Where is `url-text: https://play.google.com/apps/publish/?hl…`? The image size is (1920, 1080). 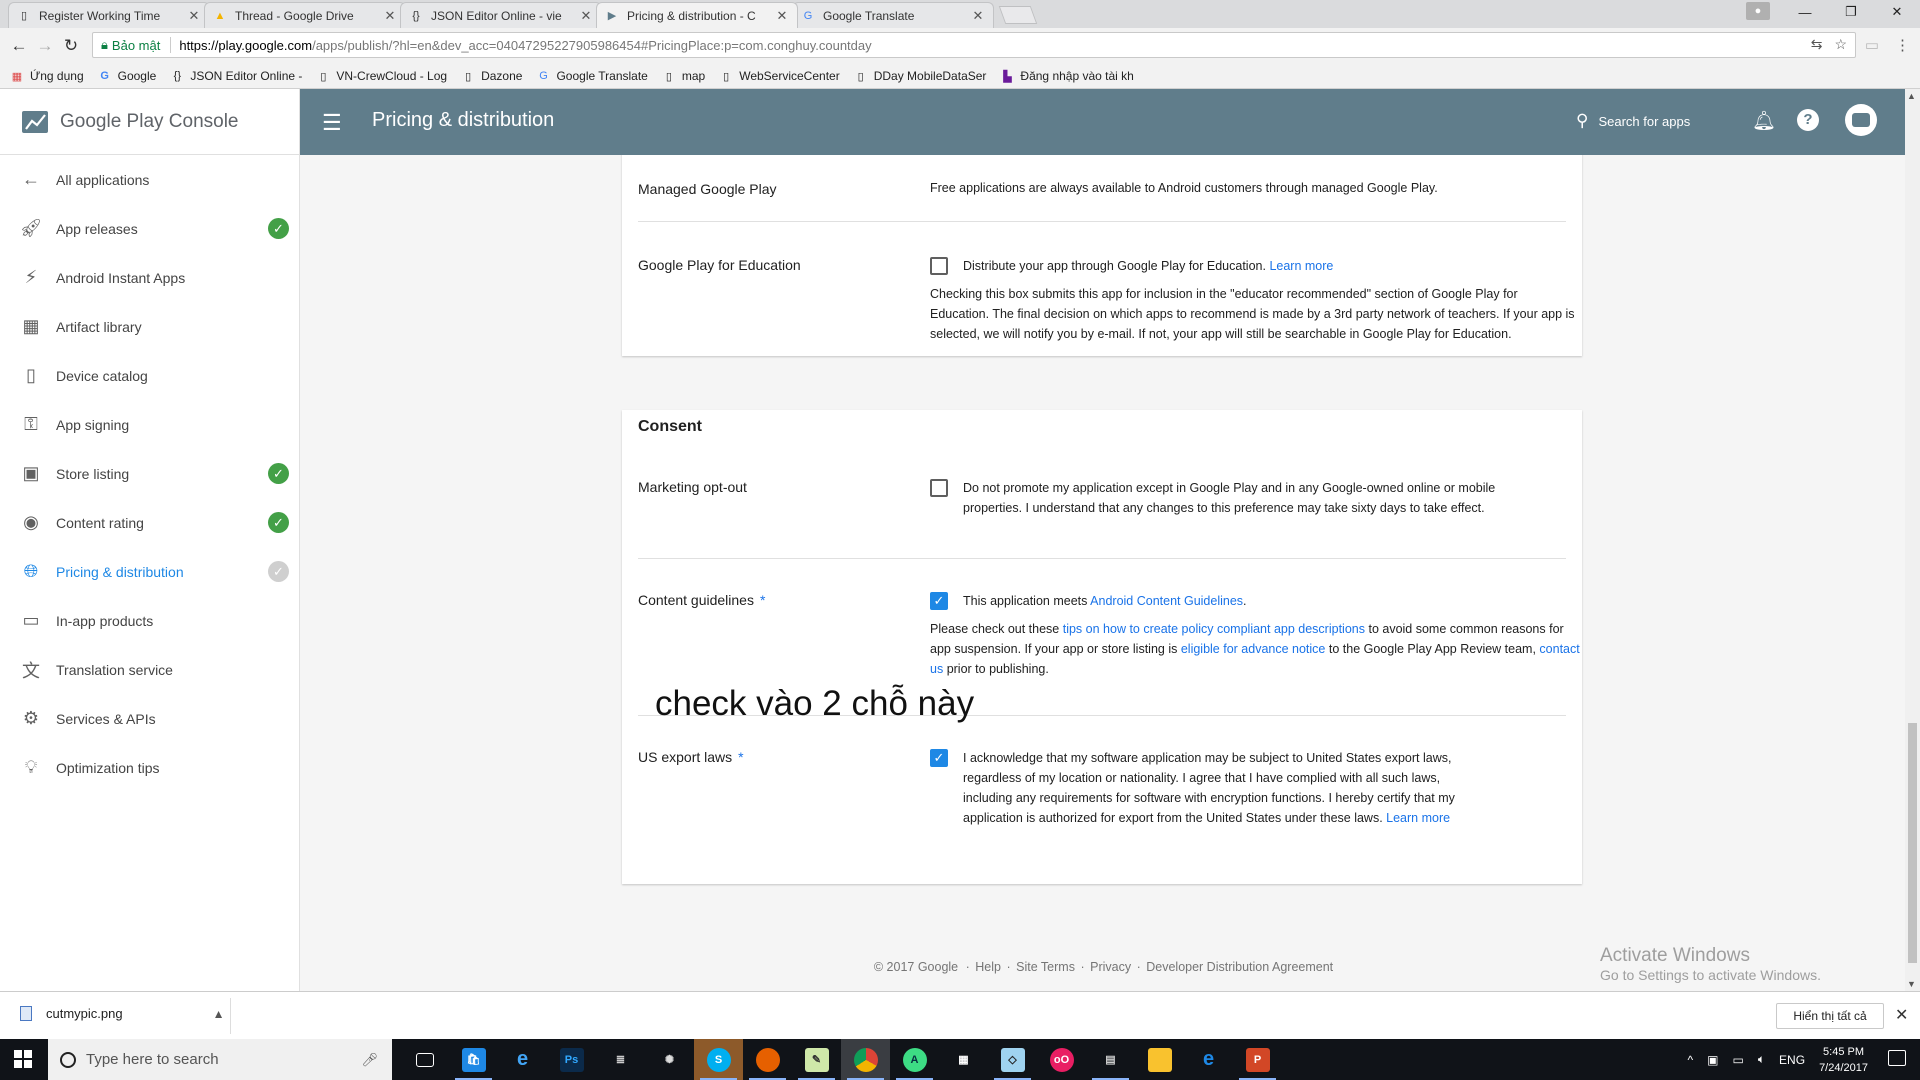
url-text: https://play.google.com/apps/publish/?hl… is located at coordinates (525, 45).